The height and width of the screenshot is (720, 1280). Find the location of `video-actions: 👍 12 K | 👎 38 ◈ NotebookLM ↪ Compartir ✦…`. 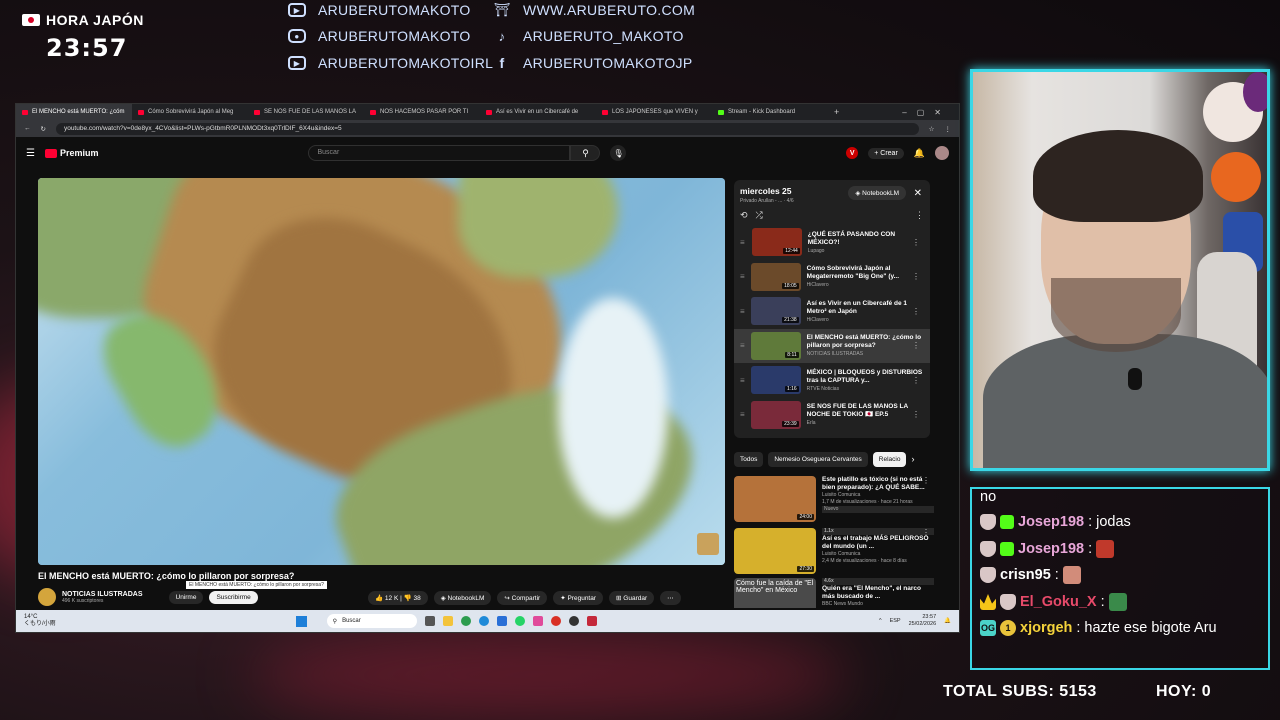

video-actions: 👍 12 K | 👎 38 ◈ NotebookLM ↪ Compartir ✦… is located at coordinates (524, 598).